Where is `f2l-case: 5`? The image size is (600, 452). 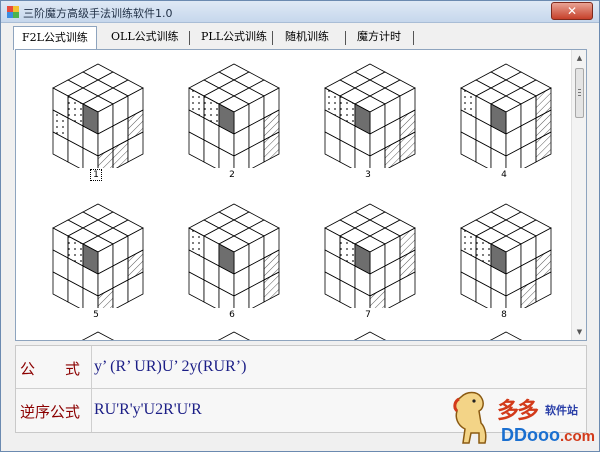 f2l-case: 5 is located at coordinates (96, 263).